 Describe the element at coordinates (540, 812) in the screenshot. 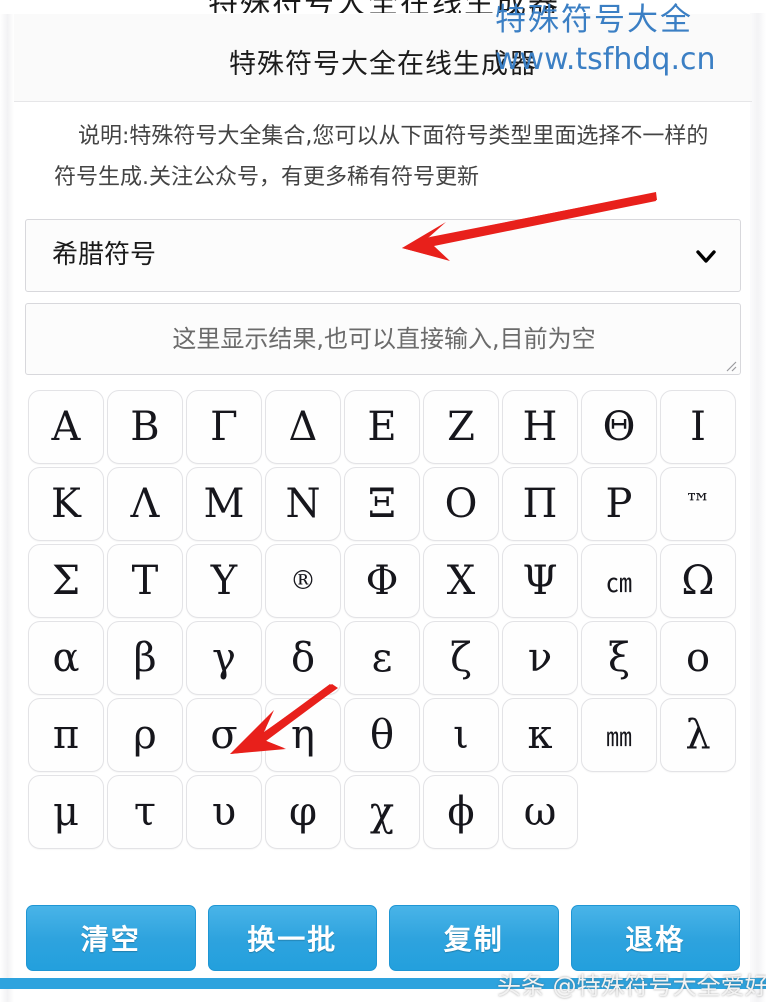

I see `symbol-key: ω` at that location.